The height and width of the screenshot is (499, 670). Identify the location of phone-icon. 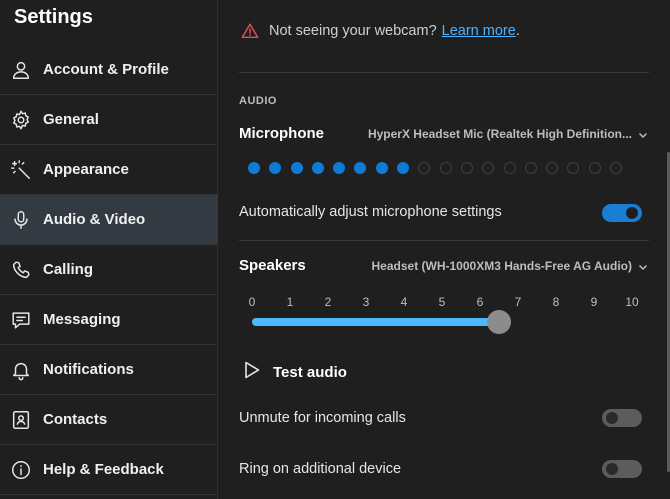
(21, 270).